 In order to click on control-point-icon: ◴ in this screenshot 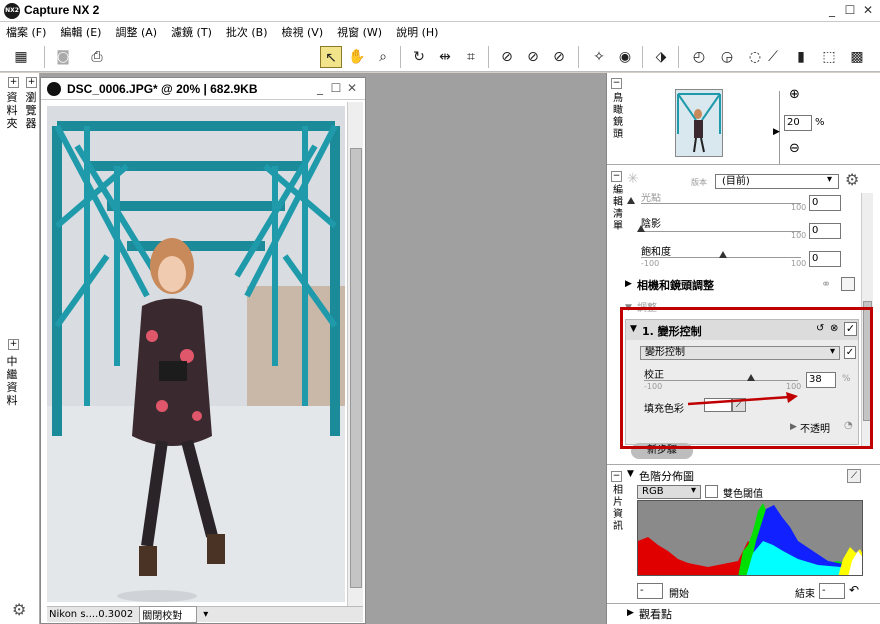, I will do `click(699, 57)`.